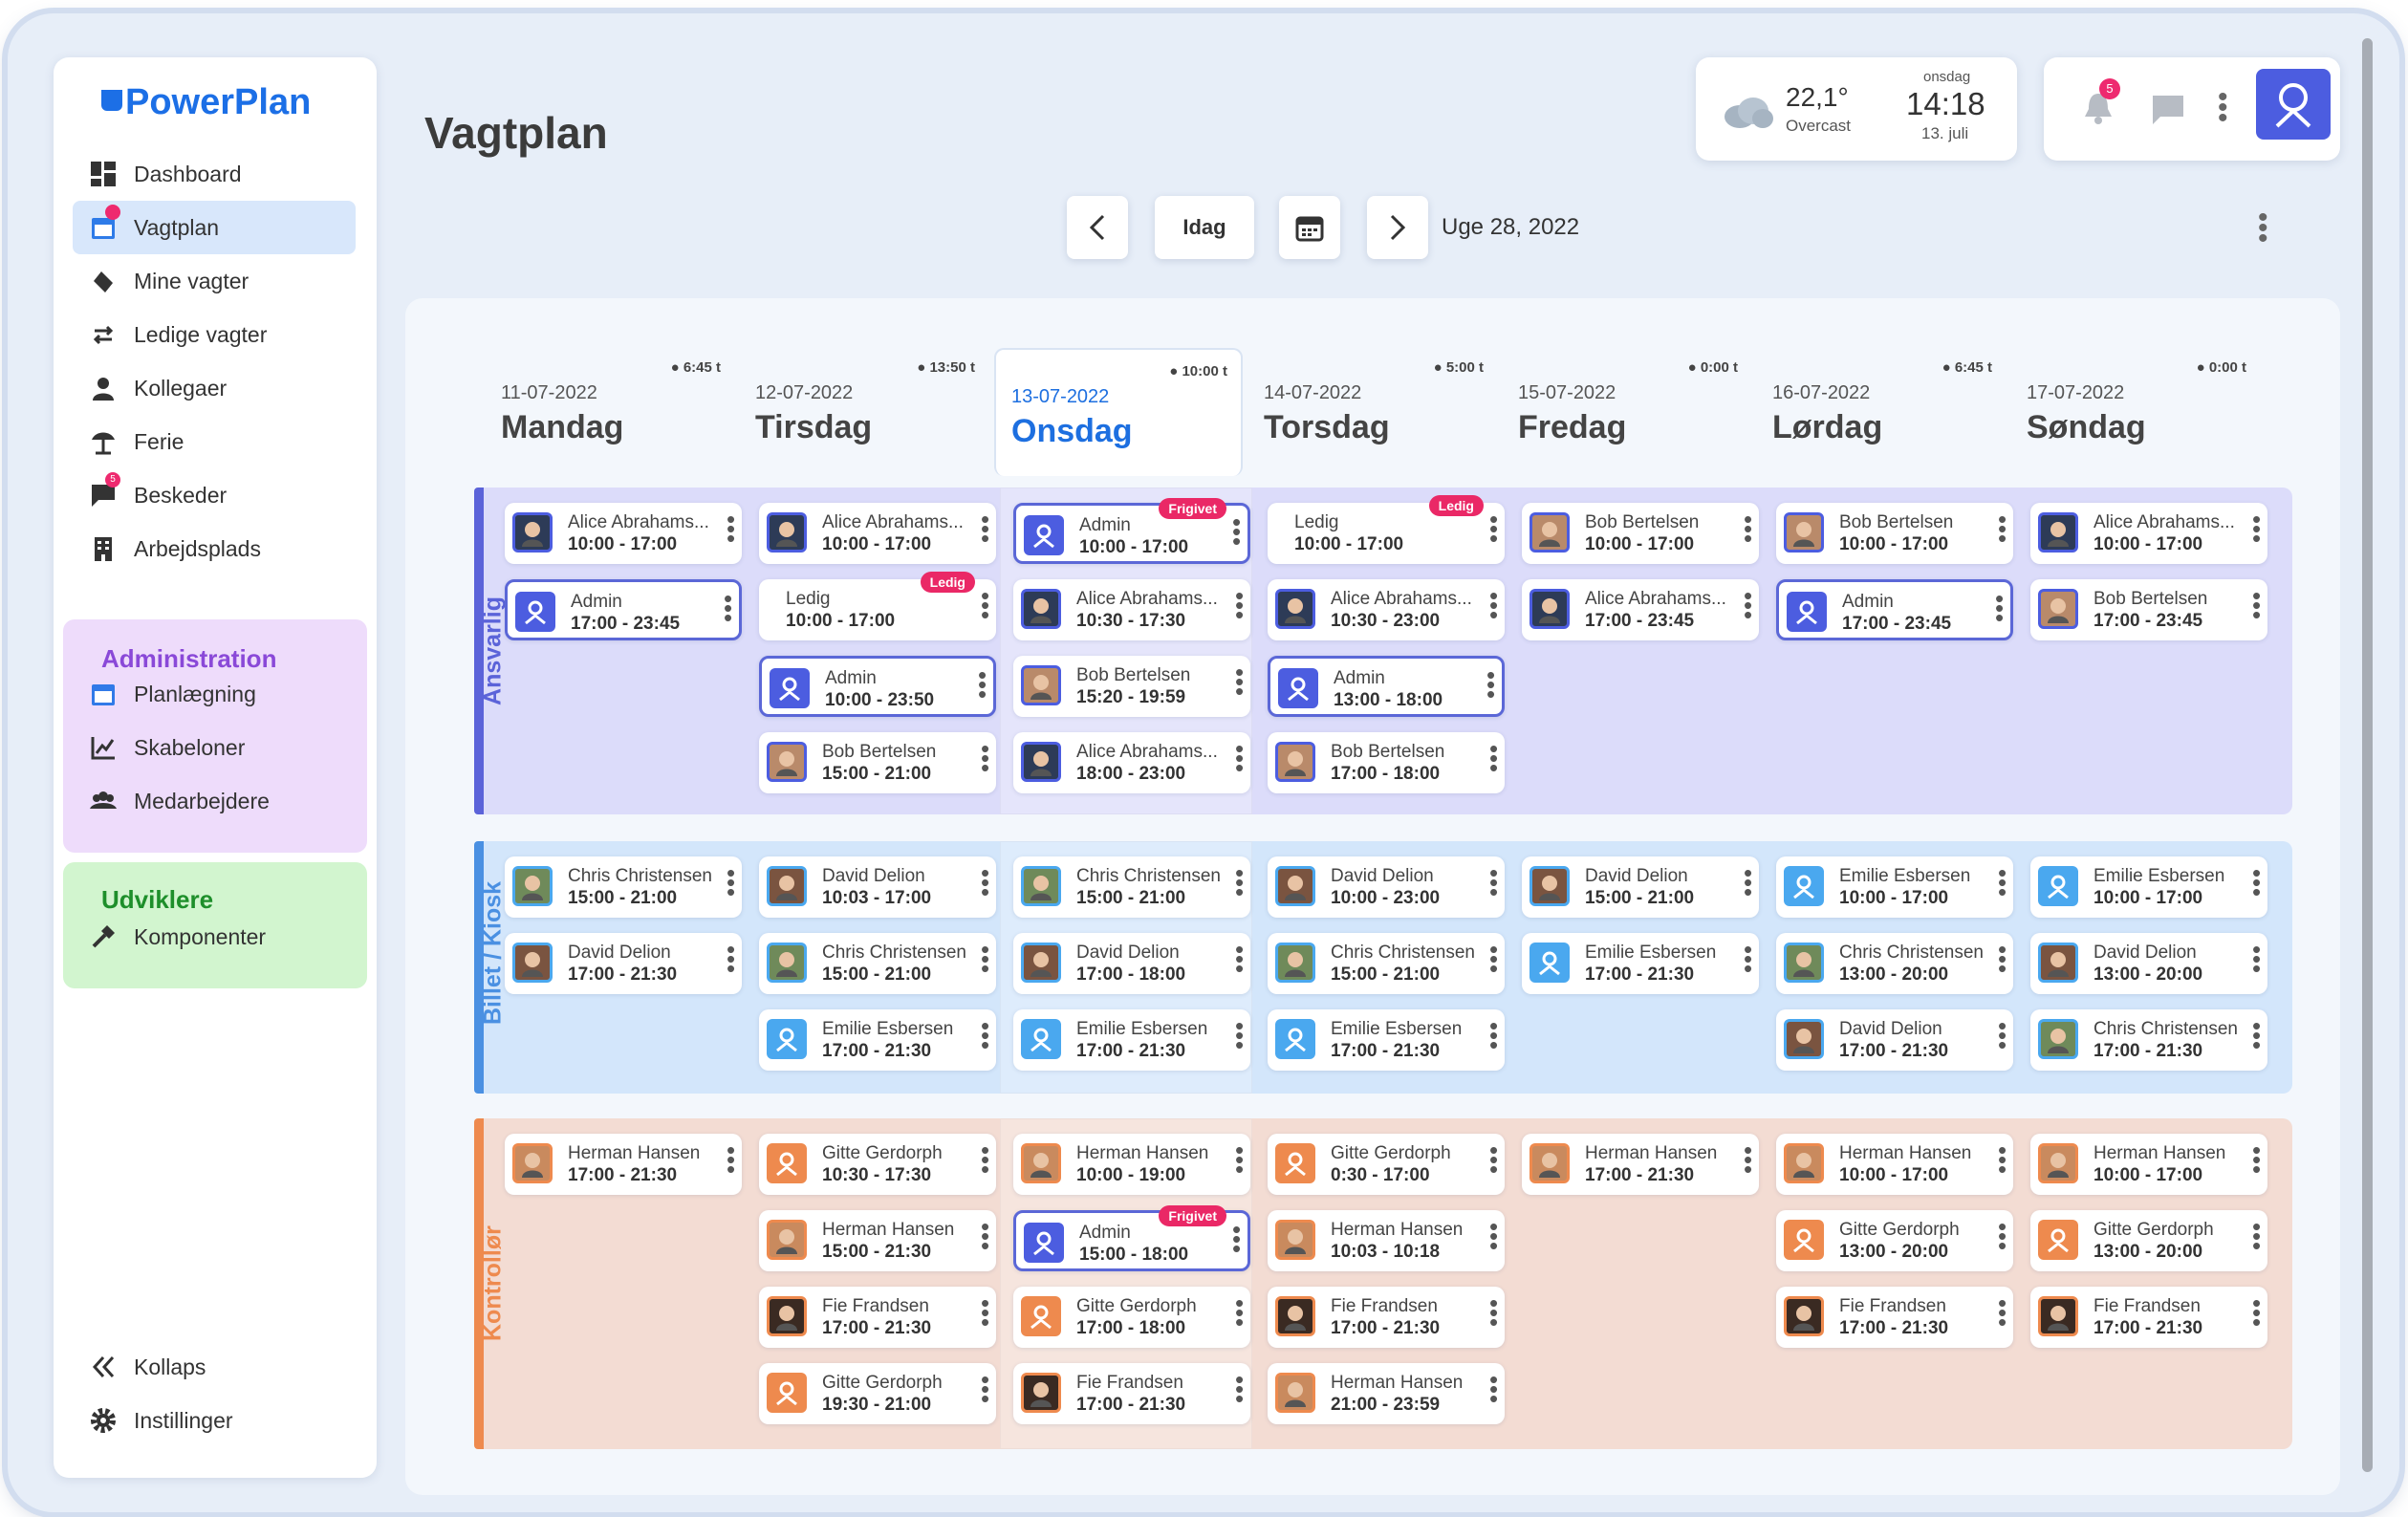 The image size is (2408, 1517). What do you see at coordinates (214, 334) in the screenshot?
I see `sidebar-item-ledige-vagter: Ledige vagter` at bounding box center [214, 334].